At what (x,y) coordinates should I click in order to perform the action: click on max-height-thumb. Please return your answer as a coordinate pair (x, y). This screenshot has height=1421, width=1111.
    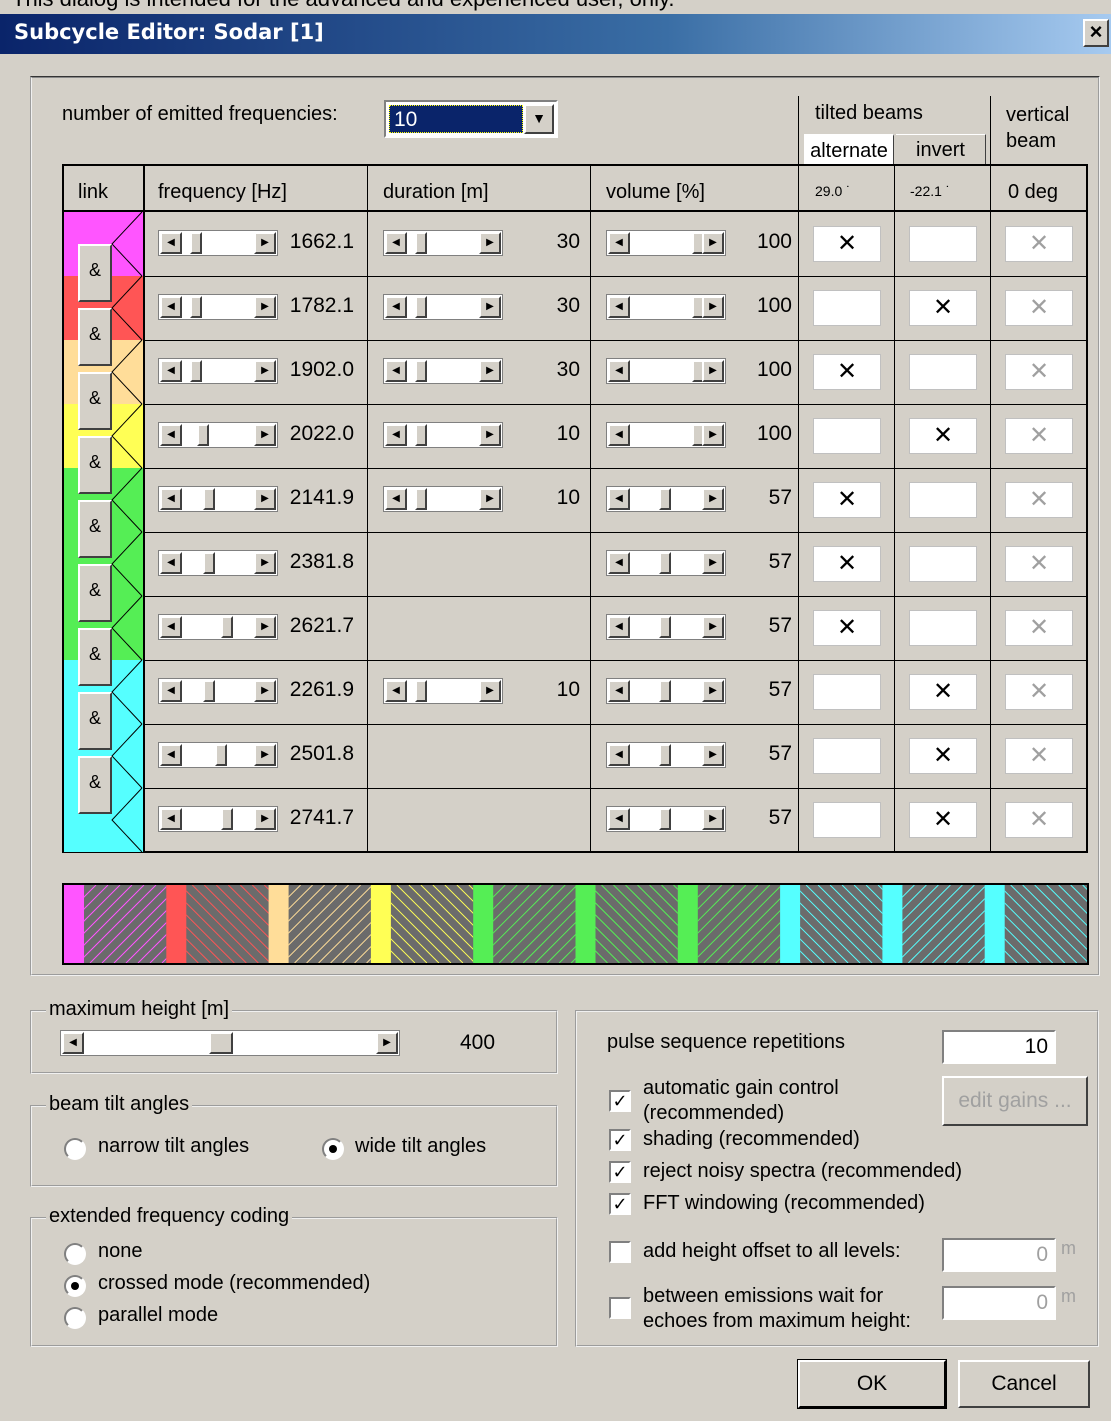
    Looking at the image, I should click on (221, 1043).